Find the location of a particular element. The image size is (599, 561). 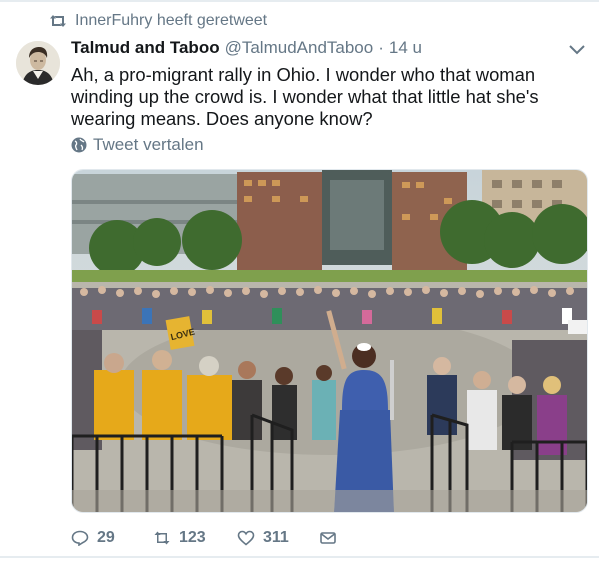

reply-count: 29 is located at coordinates (106, 537).